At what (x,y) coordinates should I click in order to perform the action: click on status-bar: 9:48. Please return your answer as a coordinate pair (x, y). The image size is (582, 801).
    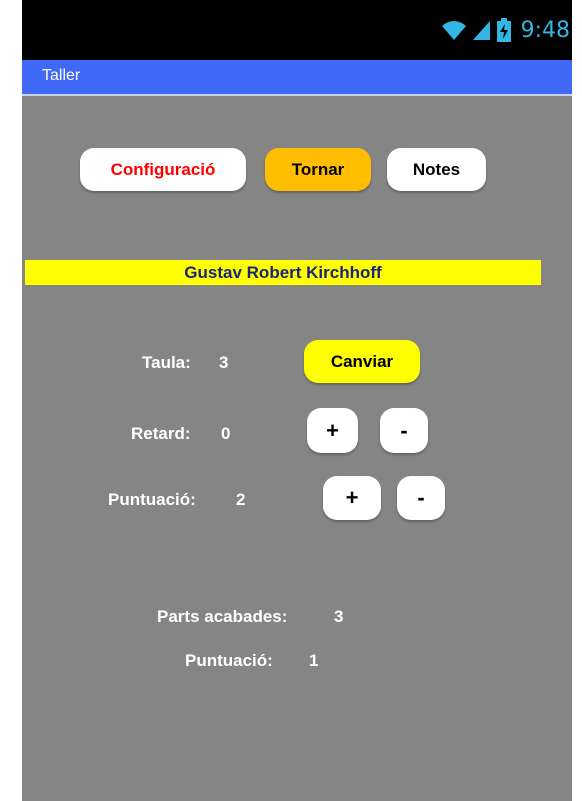
    Looking at the image, I should click on (297, 30).